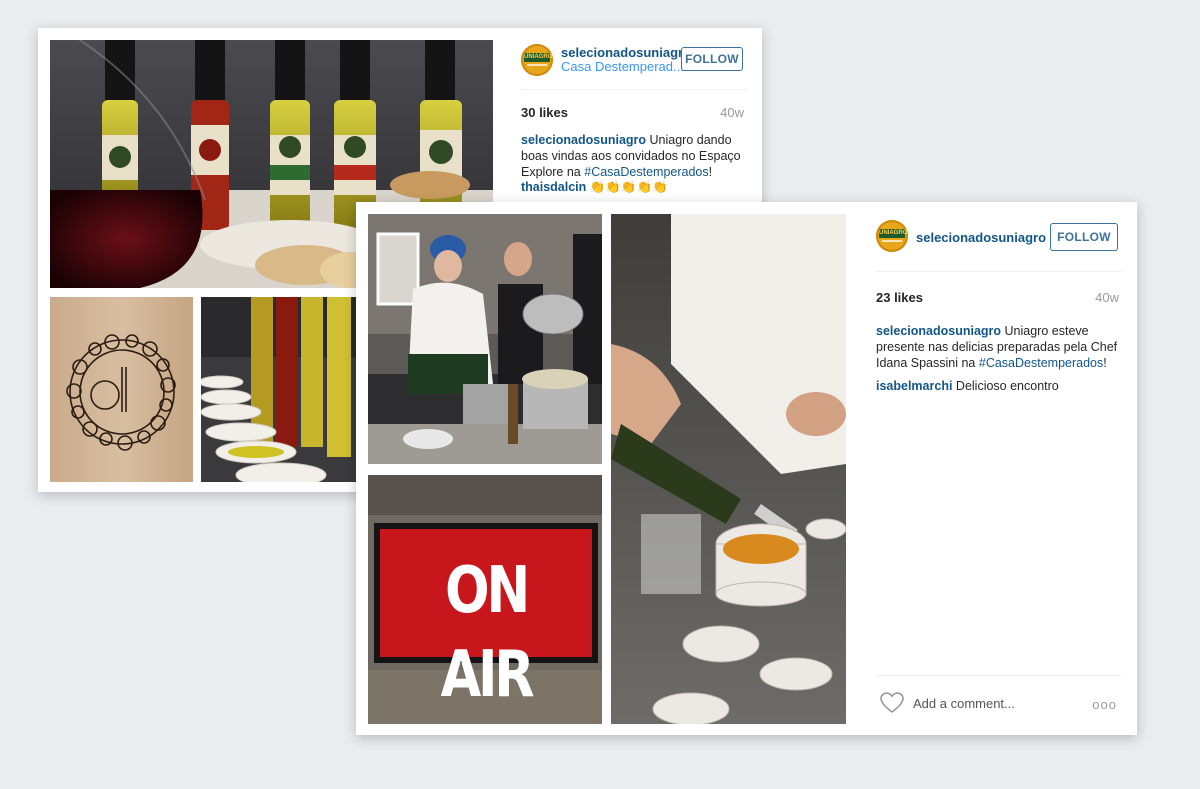  Describe the element at coordinates (487, 633) in the screenshot. I see `on-air-text: ON AIR` at that location.